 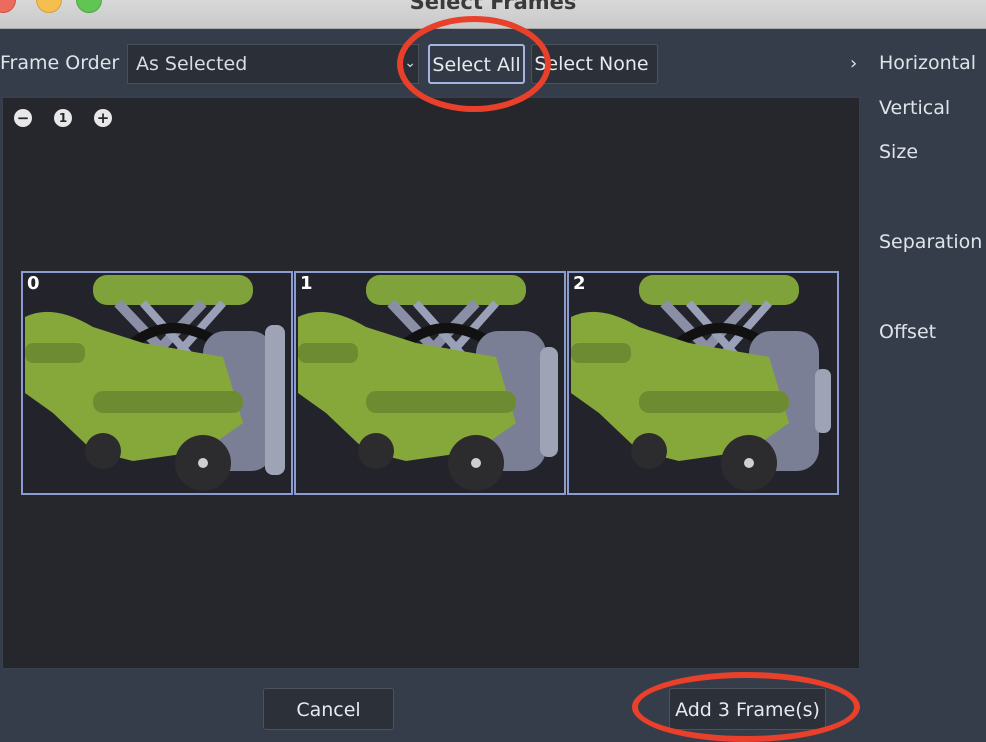 What do you see at coordinates (931, 242) in the screenshot?
I see `separation-label: Separation` at bounding box center [931, 242].